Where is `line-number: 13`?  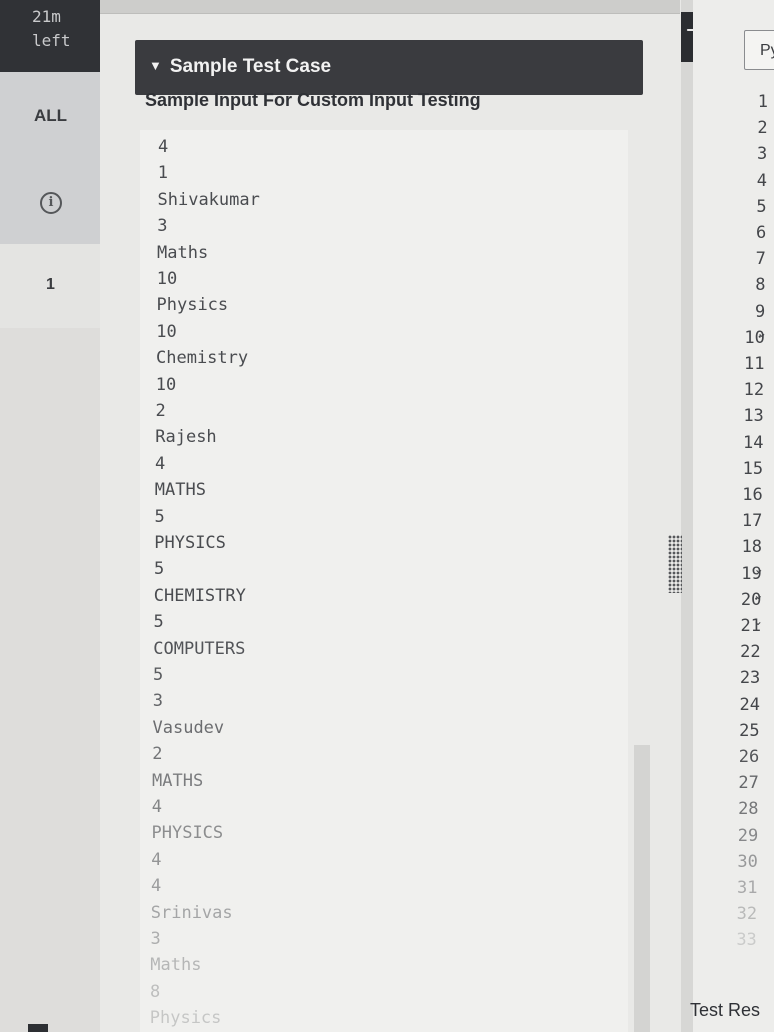 line-number: 13 is located at coordinates (753, 416).